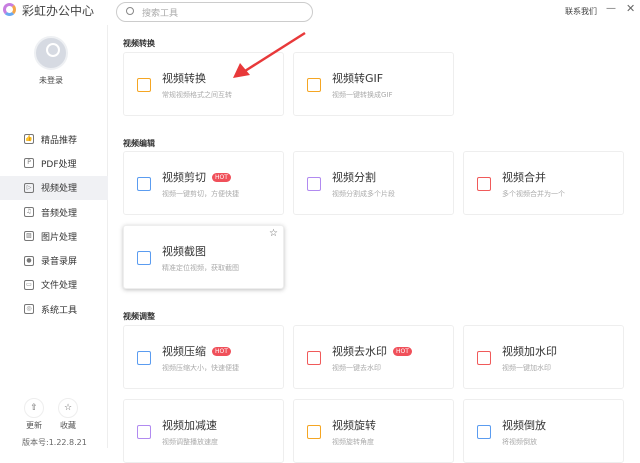  Describe the element at coordinates (139, 143) in the screenshot. I see `section-title: 视频编辑` at that location.